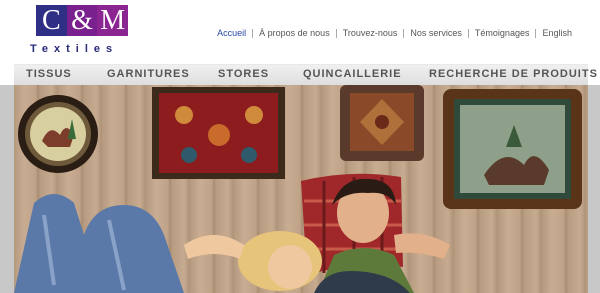  Describe the element at coordinates (51, 20) in the screenshot. I see `logo-letter-c: C` at that location.